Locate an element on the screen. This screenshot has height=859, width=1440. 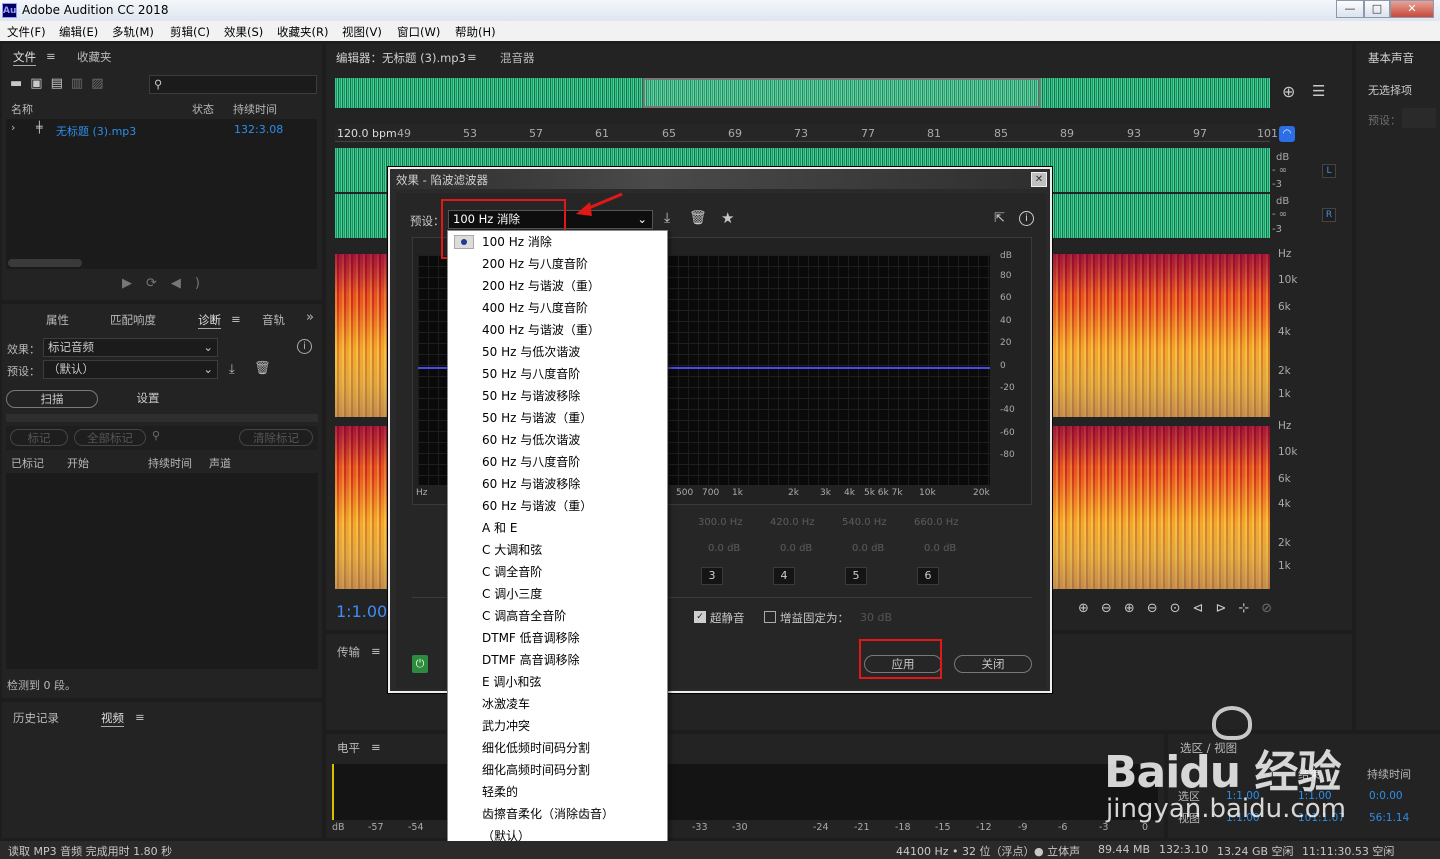
settings-button: 设置 is located at coordinates (148, 399).